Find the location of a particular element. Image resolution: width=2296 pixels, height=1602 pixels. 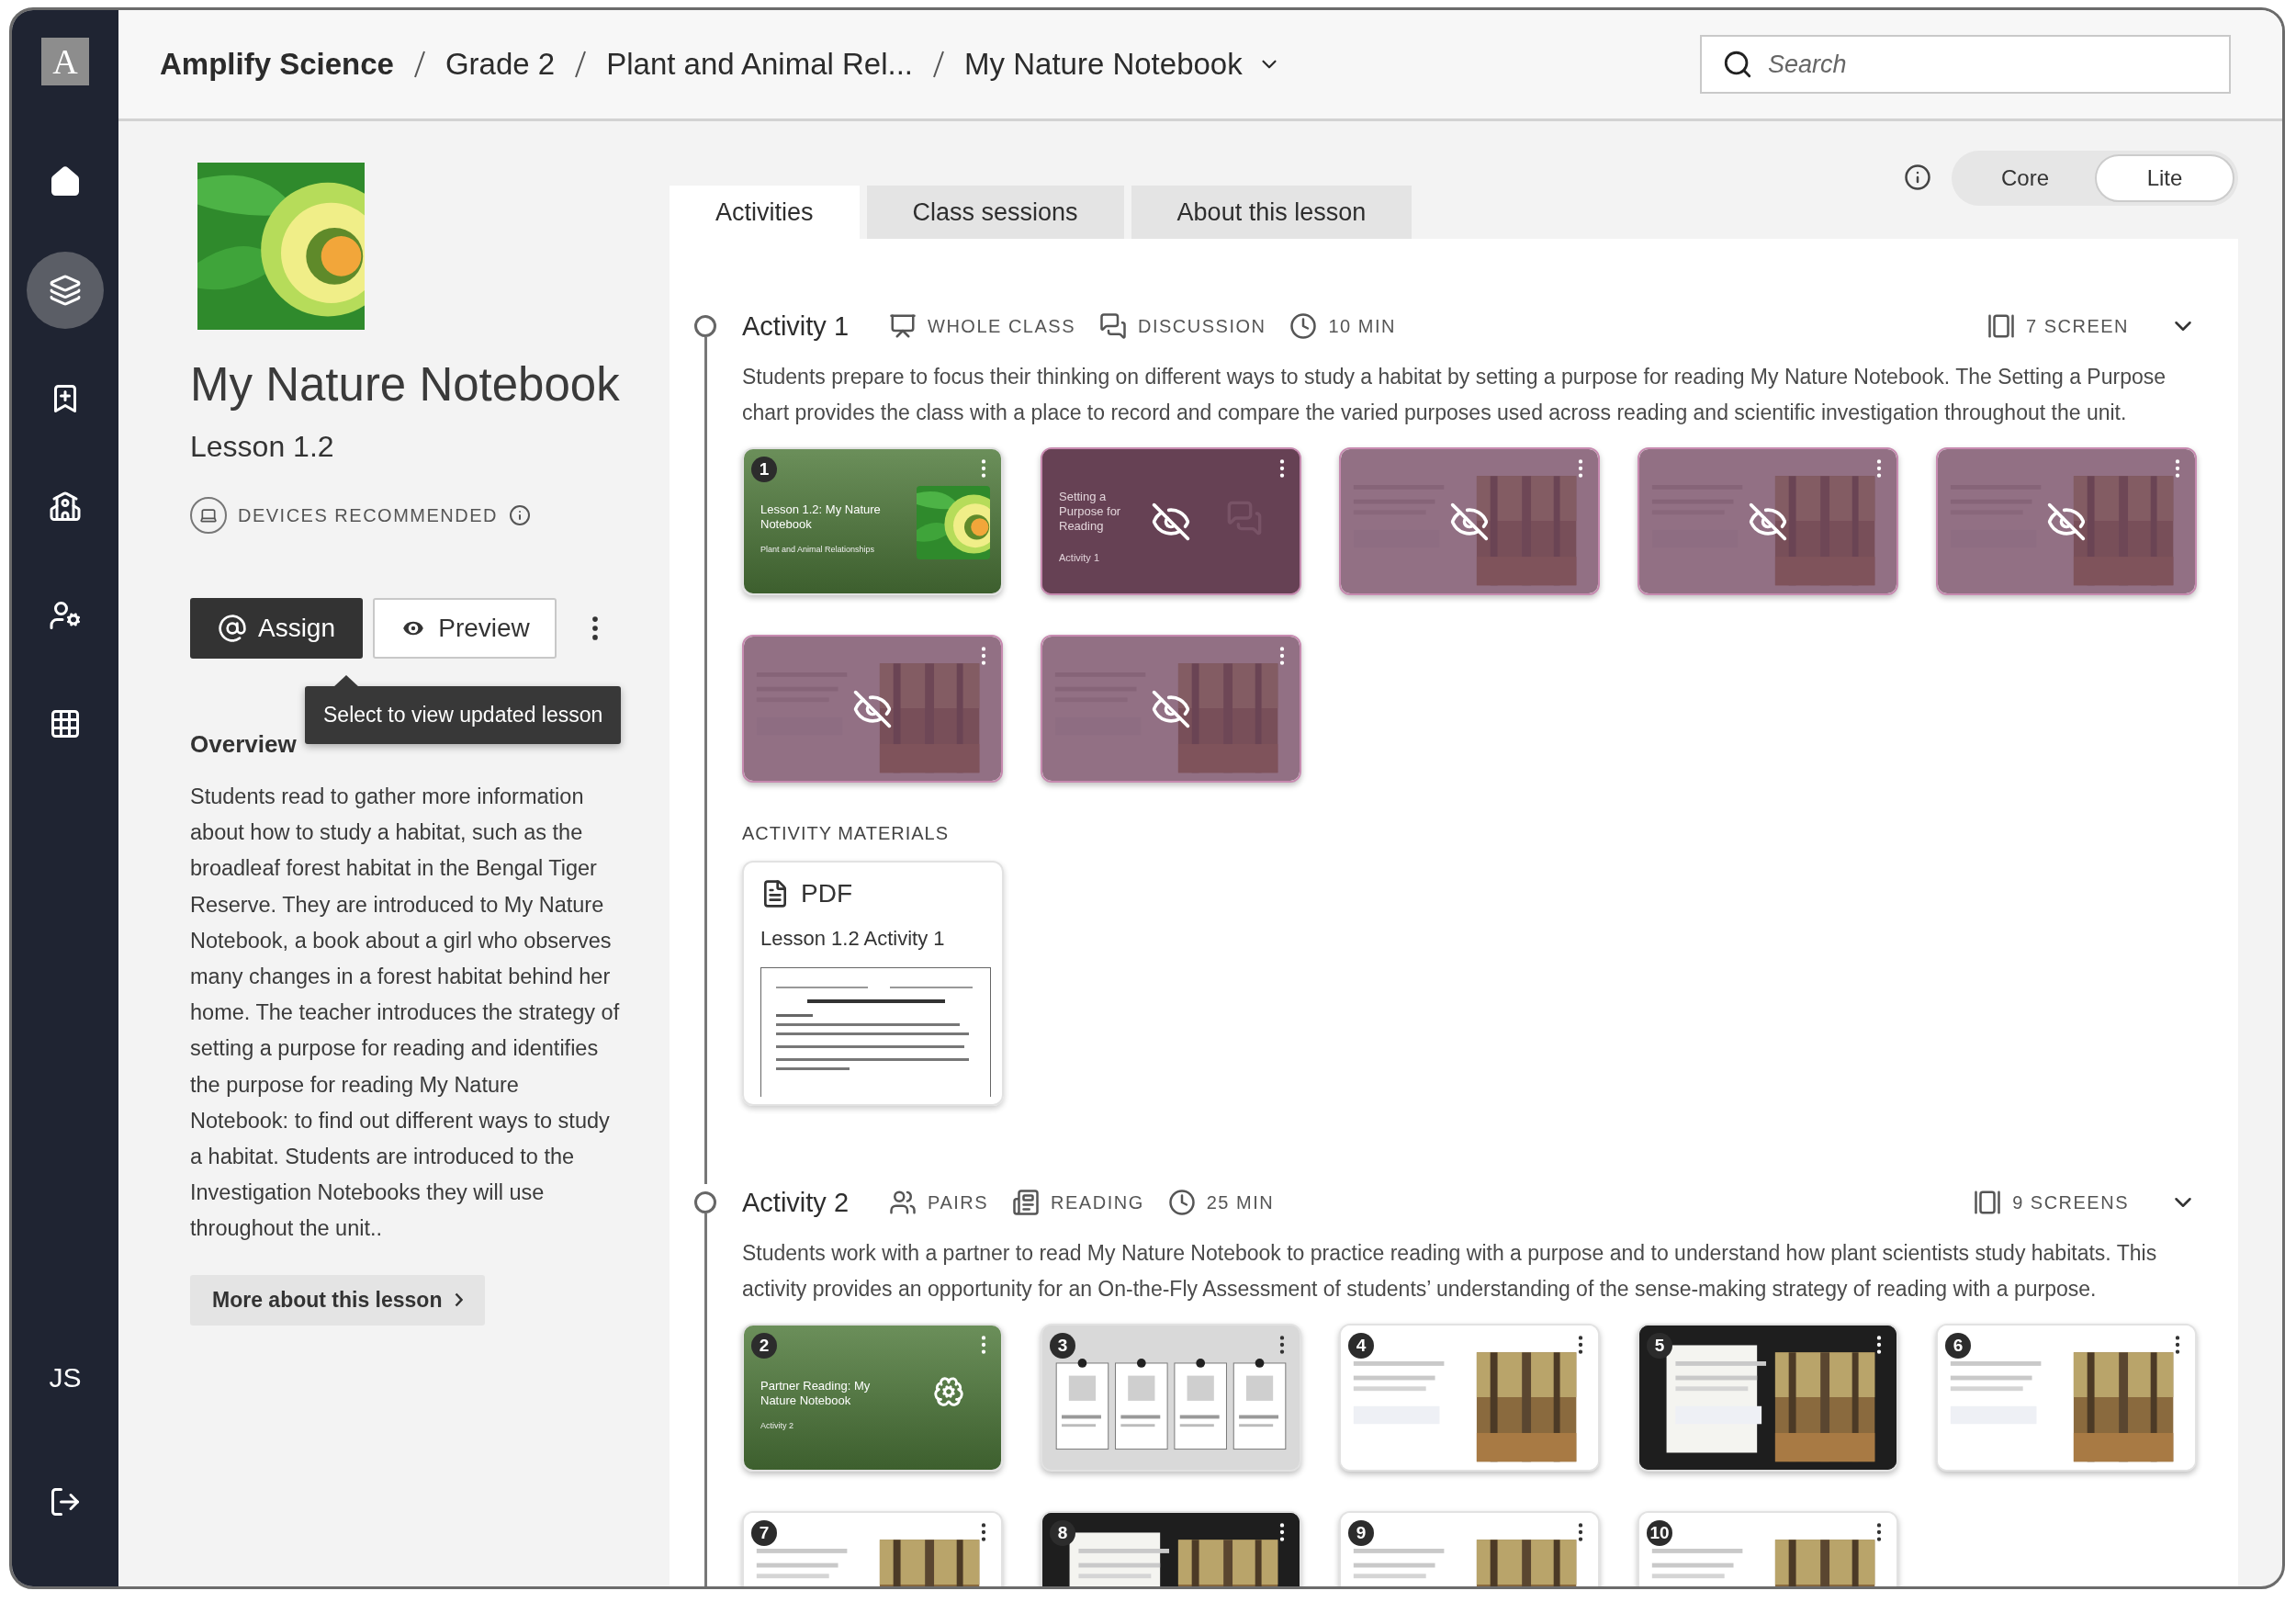

head-gear-icon is located at coordinates (948, 1391).